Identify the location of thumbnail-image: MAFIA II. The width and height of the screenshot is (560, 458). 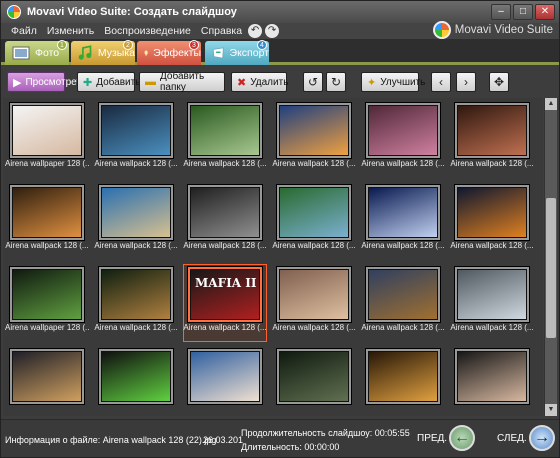
(225, 294).